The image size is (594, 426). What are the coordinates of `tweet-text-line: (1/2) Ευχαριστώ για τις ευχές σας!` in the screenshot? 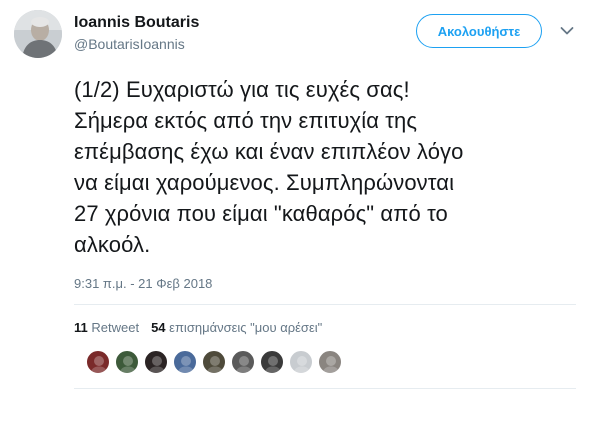 It's located at (242, 89).